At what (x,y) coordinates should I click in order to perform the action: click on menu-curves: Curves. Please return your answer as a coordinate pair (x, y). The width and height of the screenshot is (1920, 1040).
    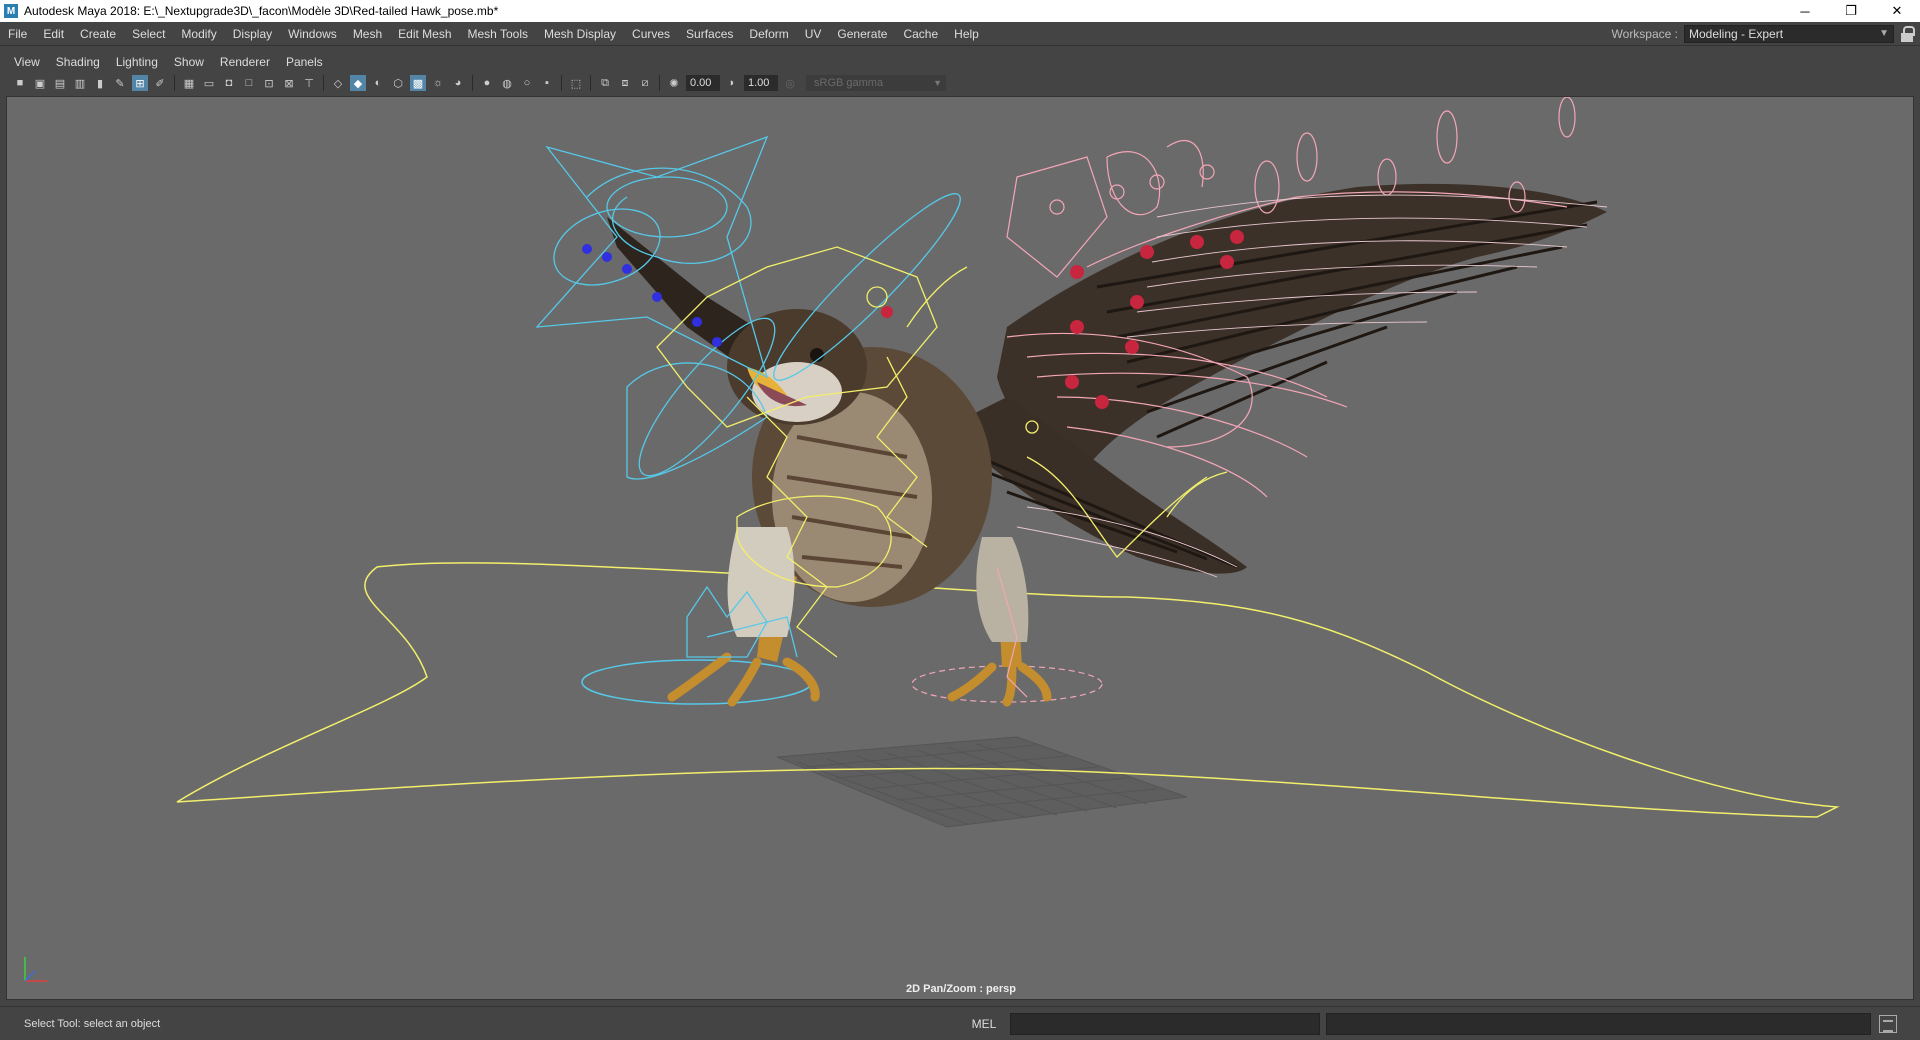
    Looking at the image, I should click on (651, 34).